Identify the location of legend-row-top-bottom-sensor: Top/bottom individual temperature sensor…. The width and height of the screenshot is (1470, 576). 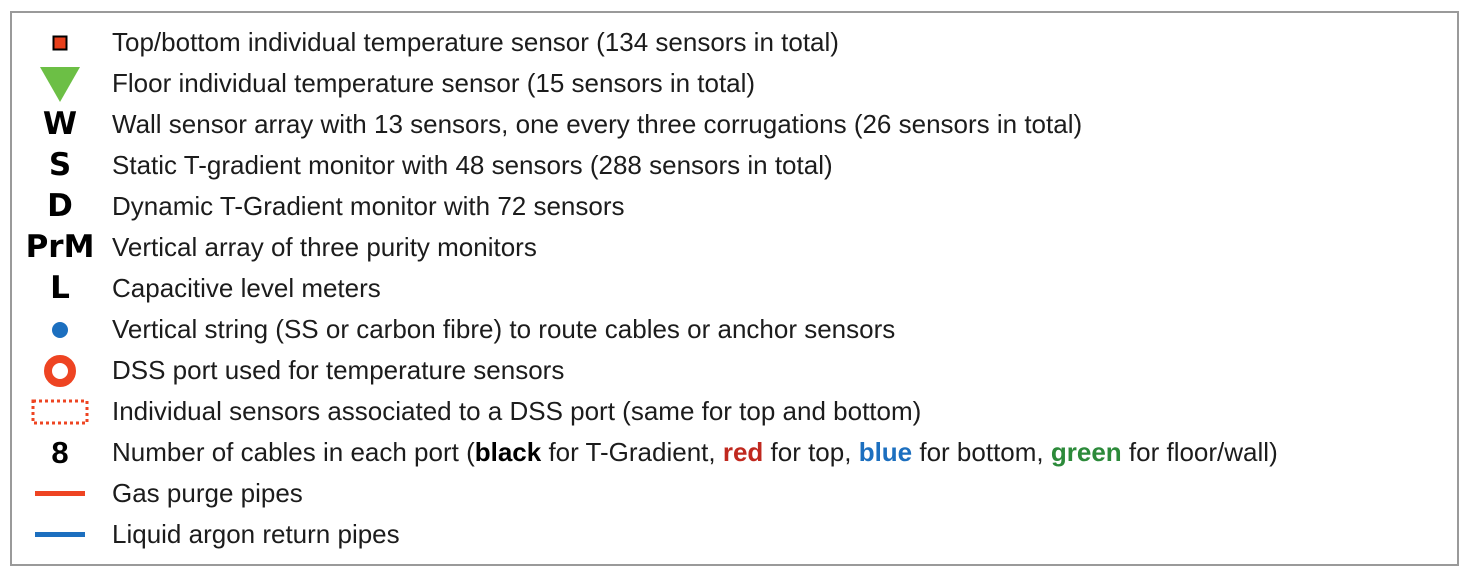
(736, 42).